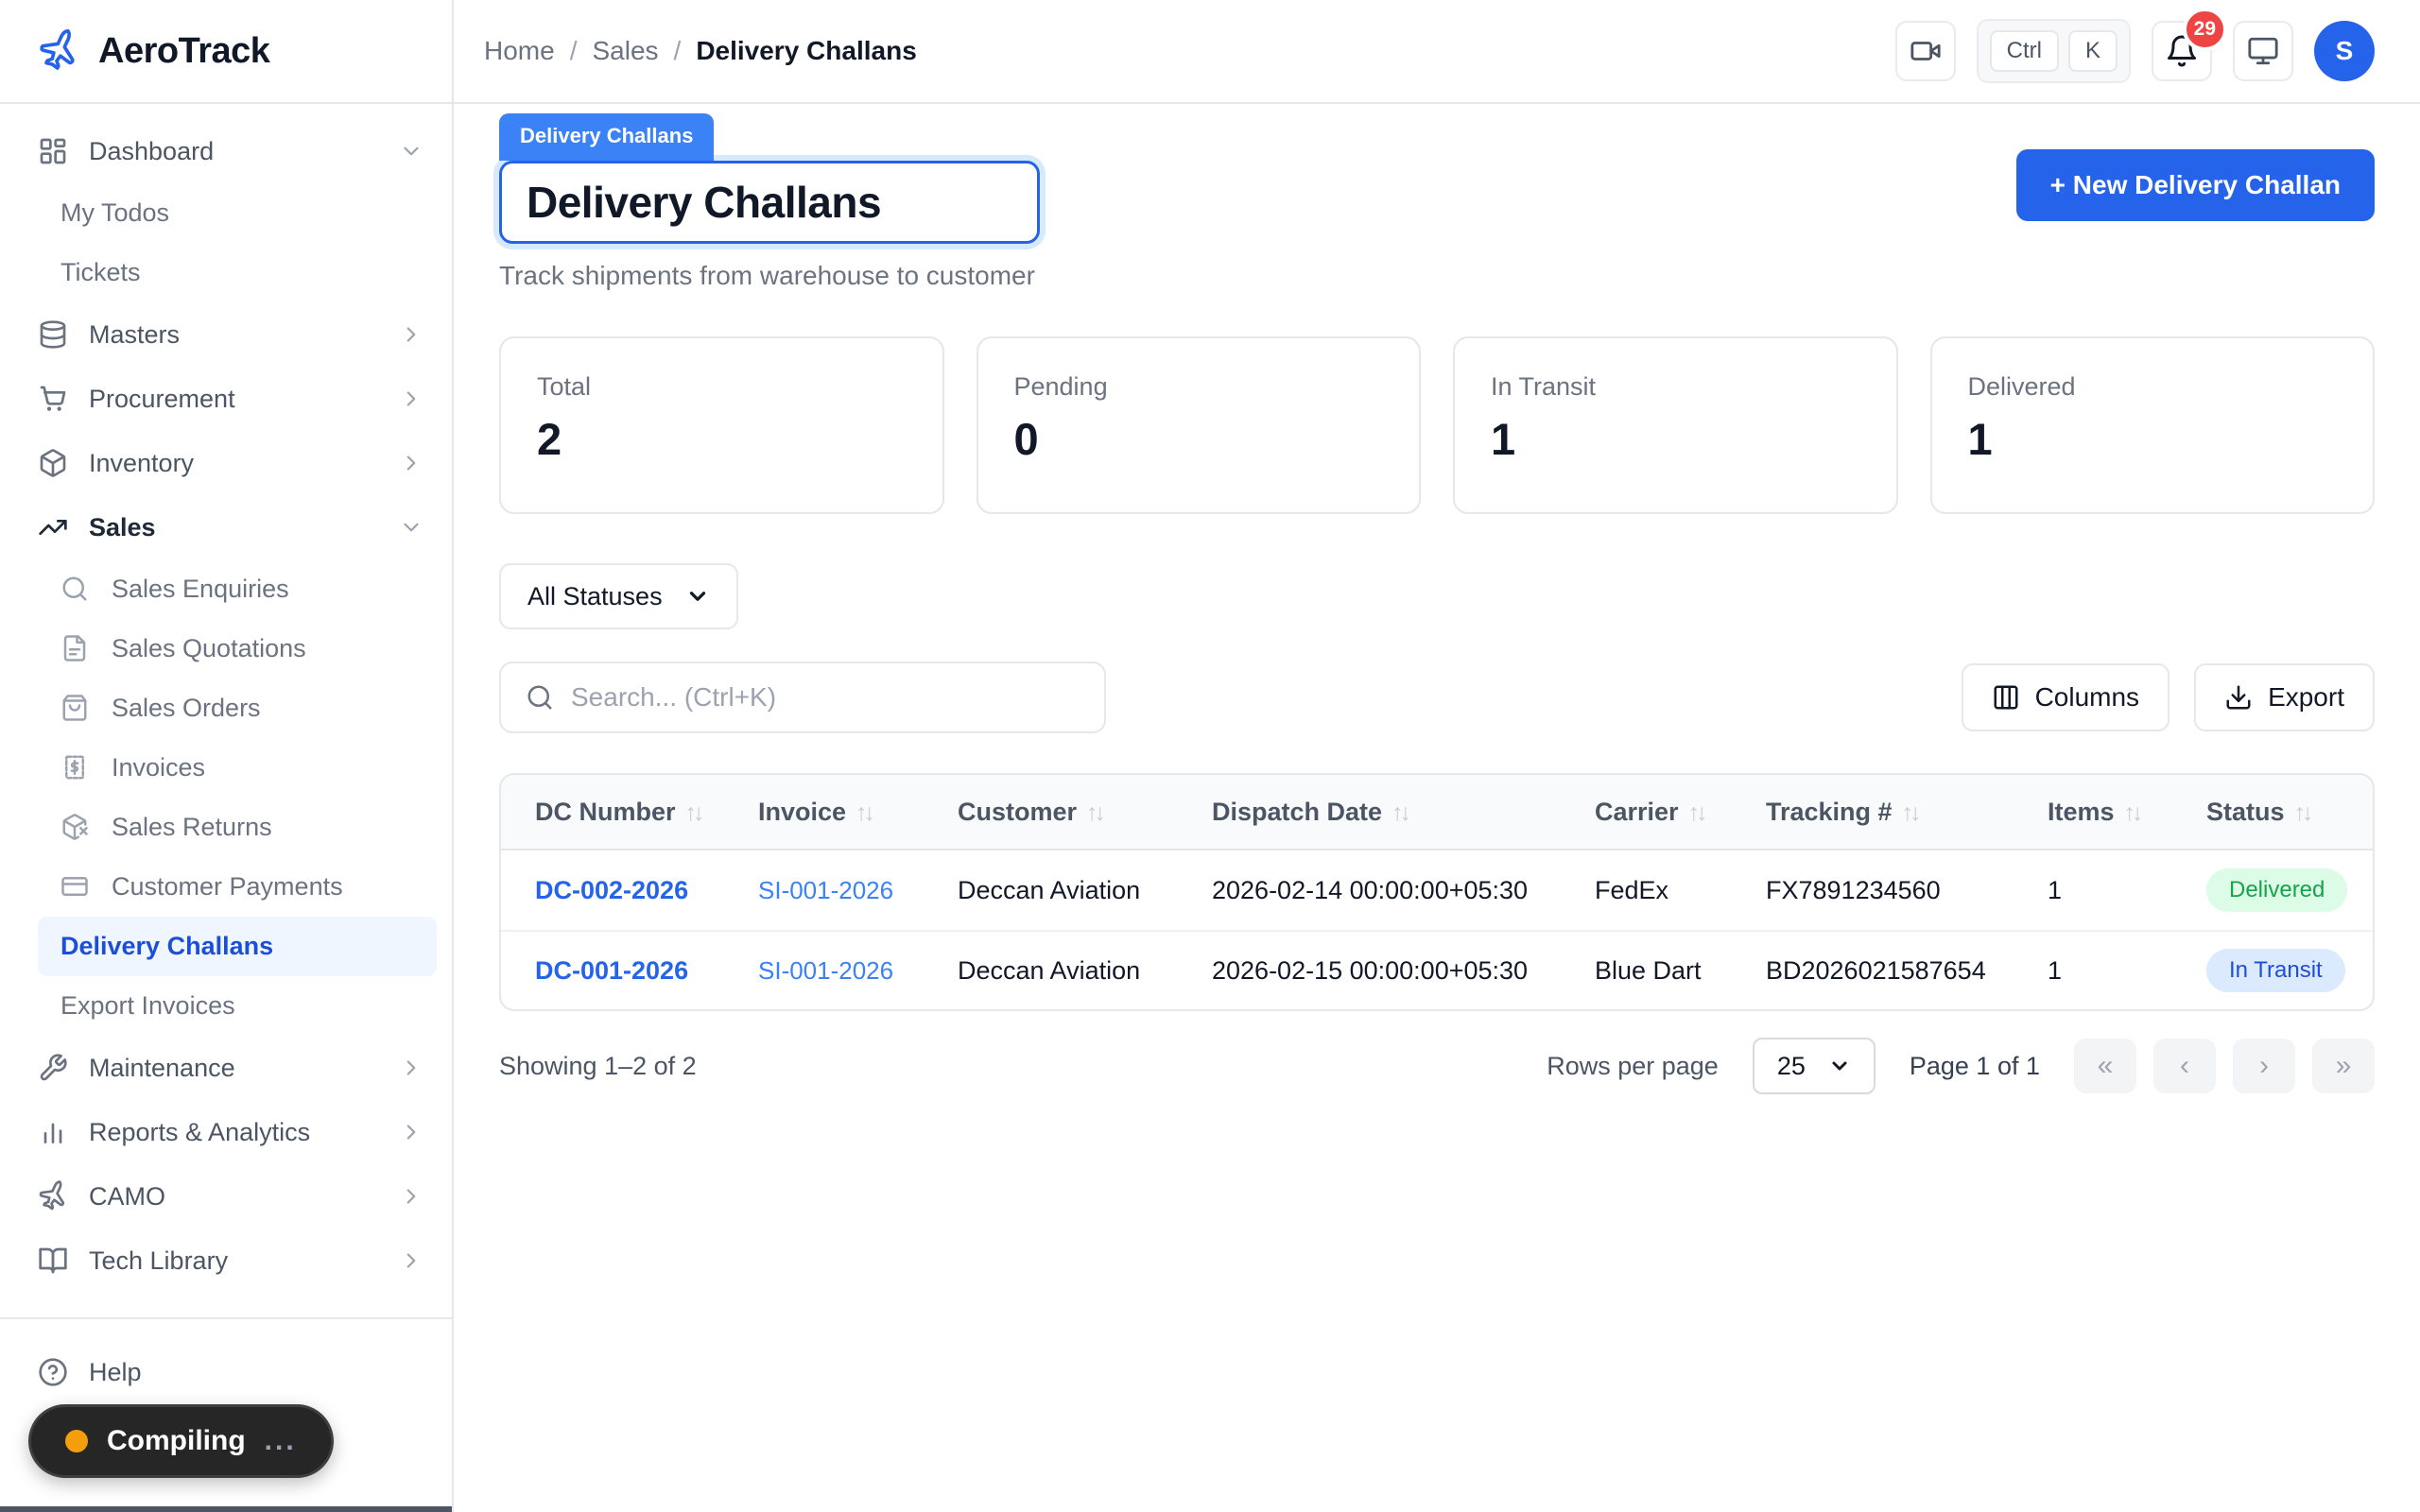 The width and height of the screenshot is (2420, 1512). What do you see at coordinates (226, 1509) in the screenshot?
I see `horizontal-scrollbar` at bounding box center [226, 1509].